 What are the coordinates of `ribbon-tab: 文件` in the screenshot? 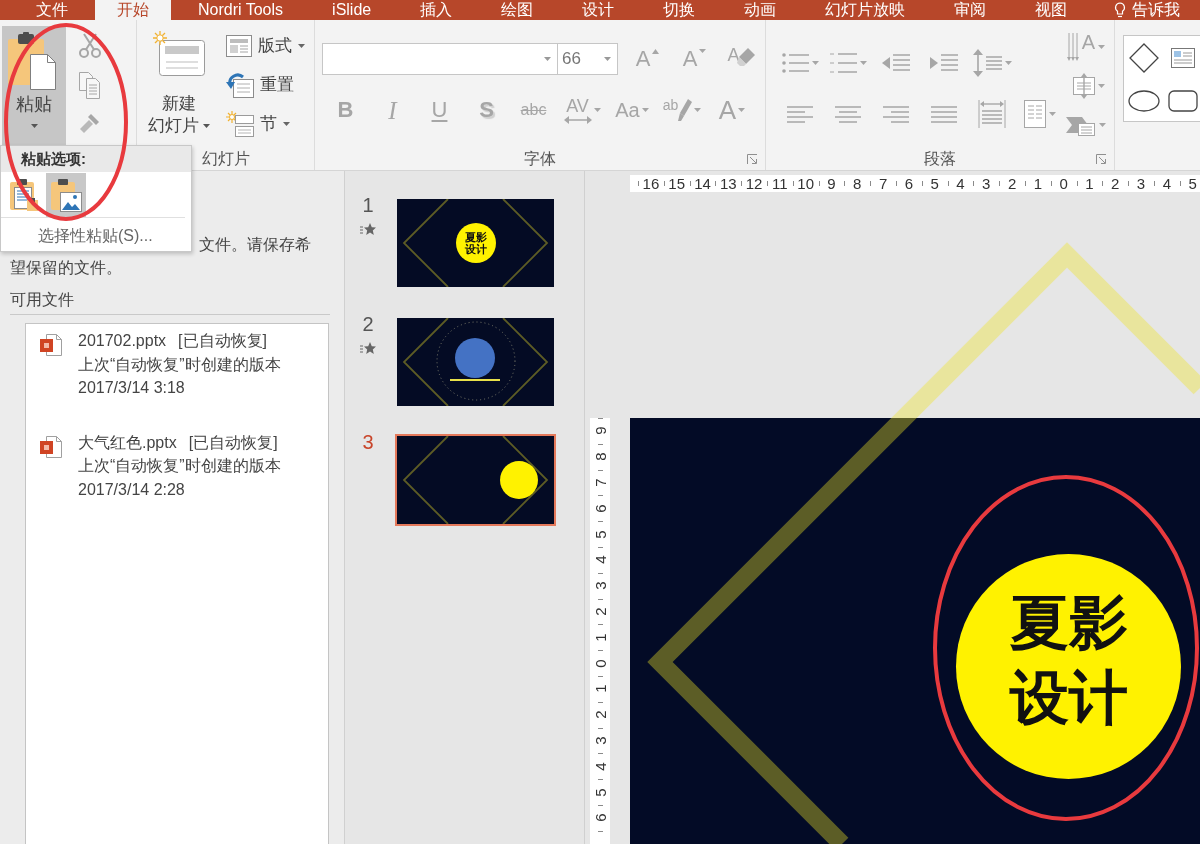 It's located at (52, 10).